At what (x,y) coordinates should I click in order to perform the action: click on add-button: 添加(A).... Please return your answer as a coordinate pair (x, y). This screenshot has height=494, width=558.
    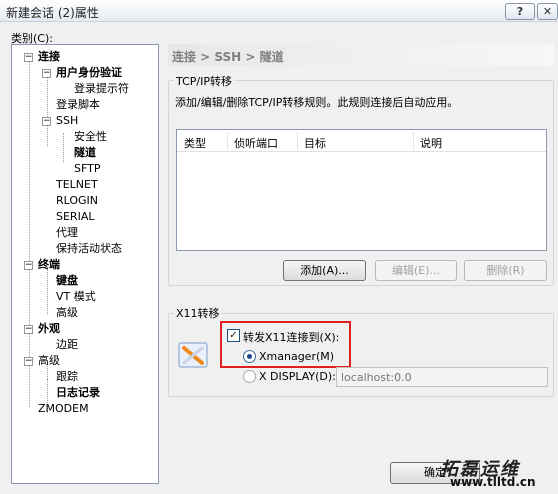
    Looking at the image, I should click on (324, 270).